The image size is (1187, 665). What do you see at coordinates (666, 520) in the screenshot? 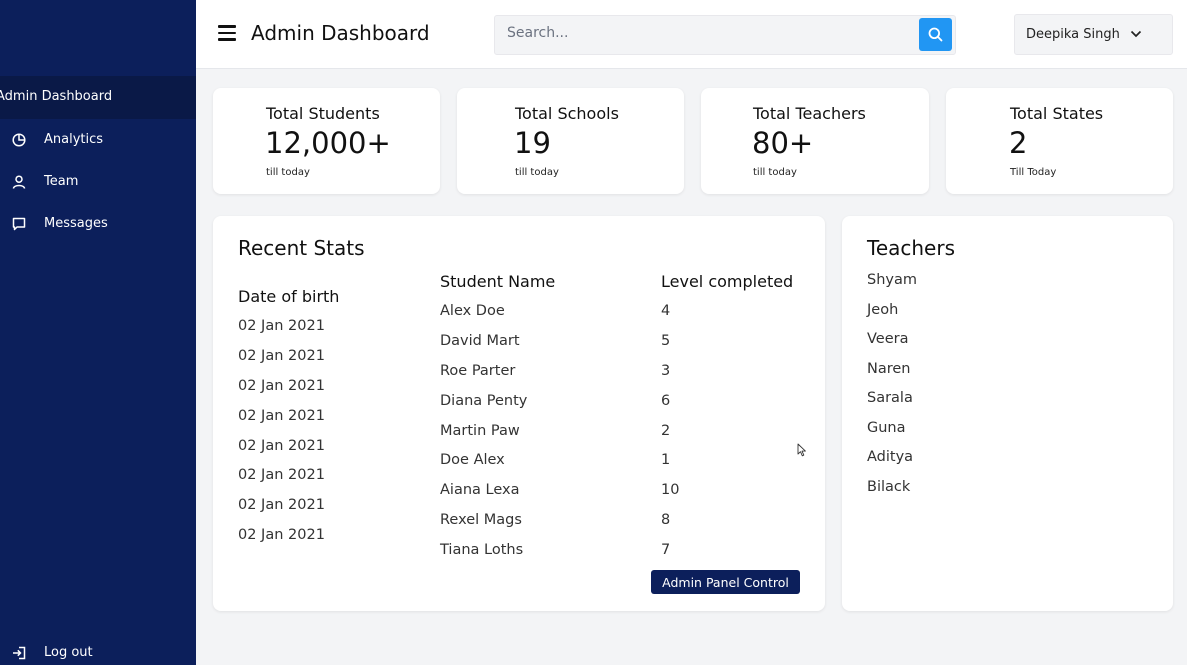
I see `level-cell: 8` at bounding box center [666, 520].